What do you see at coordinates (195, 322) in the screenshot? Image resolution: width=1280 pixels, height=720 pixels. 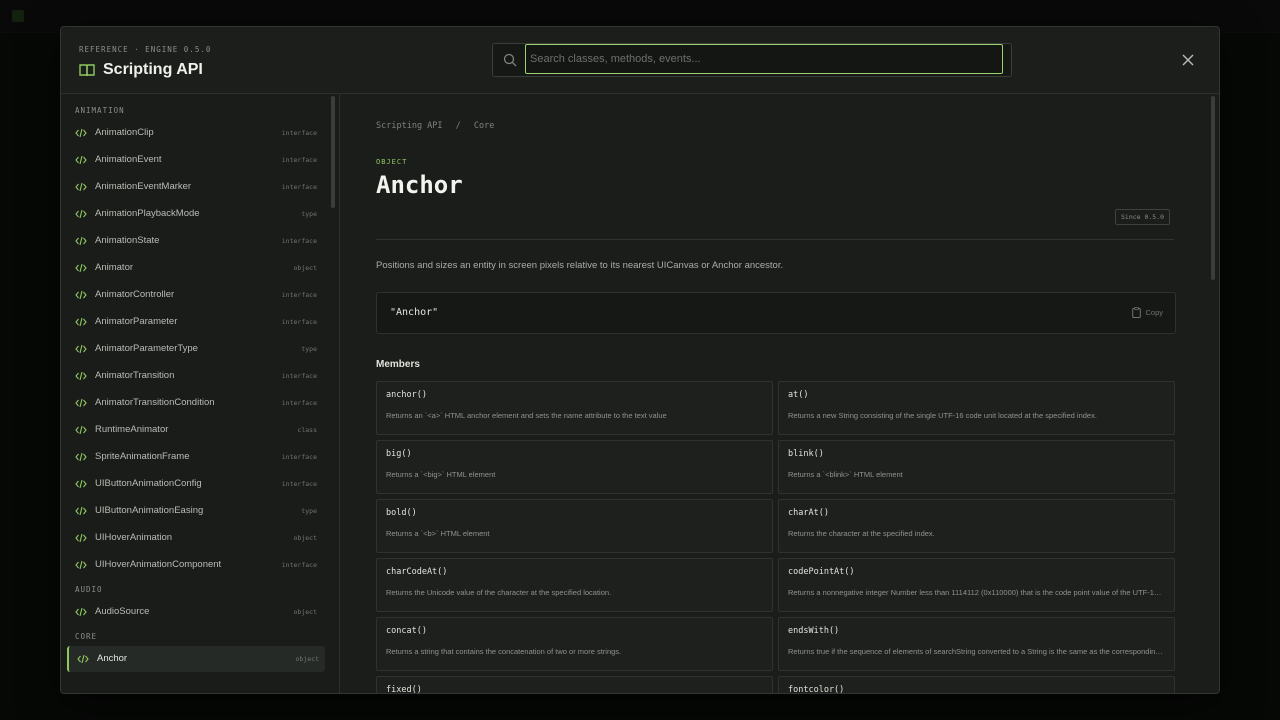 I see `sidebar-item: AnimatorParameter interface` at bounding box center [195, 322].